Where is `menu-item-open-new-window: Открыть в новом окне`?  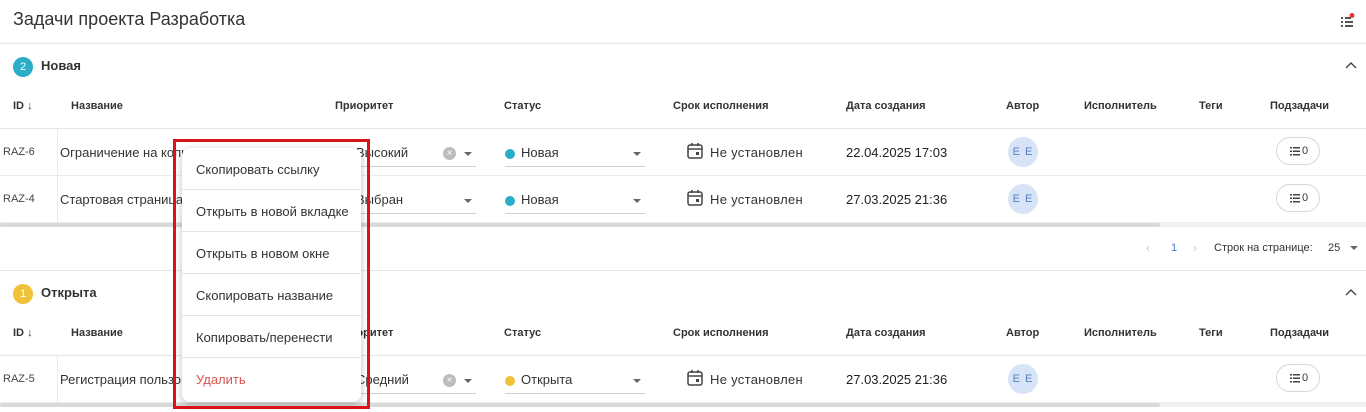
menu-item-open-new-window: Открыть в новом окне is located at coordinates (271, 253).